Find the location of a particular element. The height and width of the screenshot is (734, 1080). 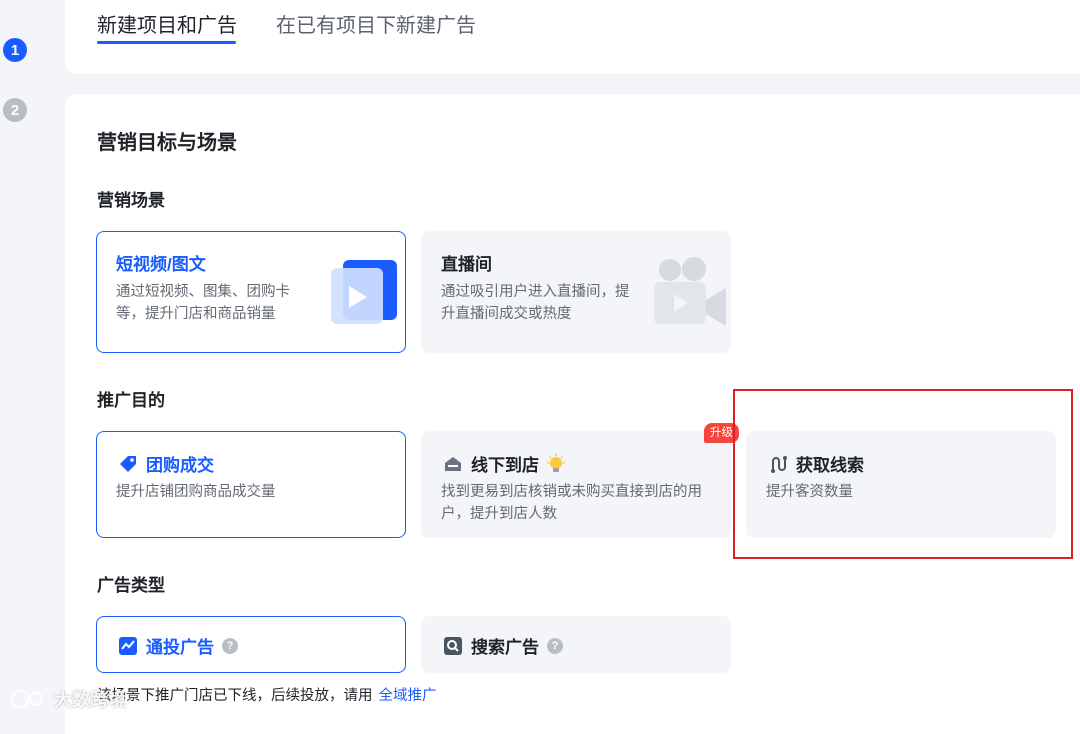

adtype-option-title: 搜索广告 is located at coordinates (505, 647).